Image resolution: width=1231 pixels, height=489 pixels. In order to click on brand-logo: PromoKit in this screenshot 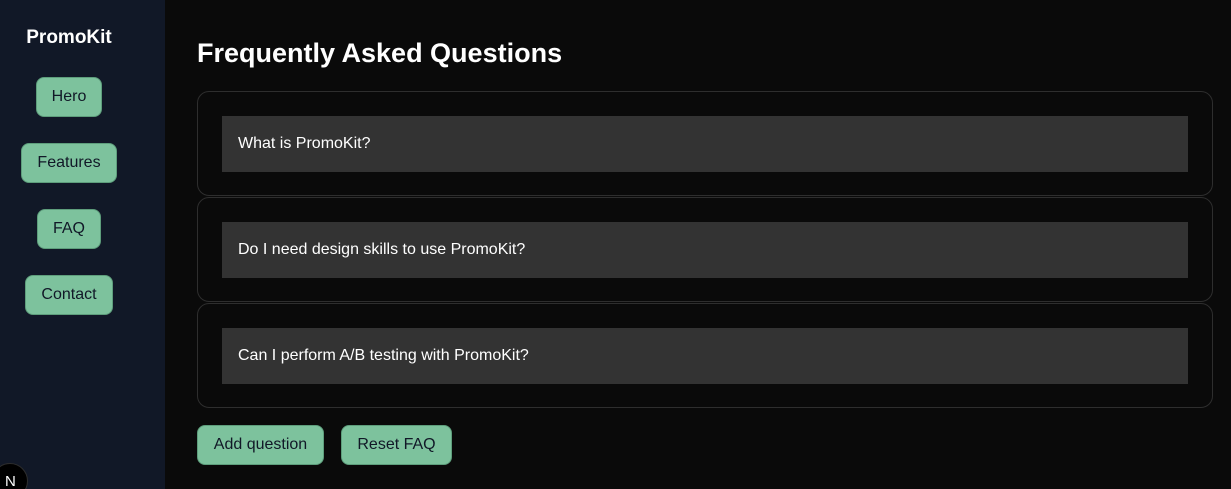, I will do `click(69, 37)`.